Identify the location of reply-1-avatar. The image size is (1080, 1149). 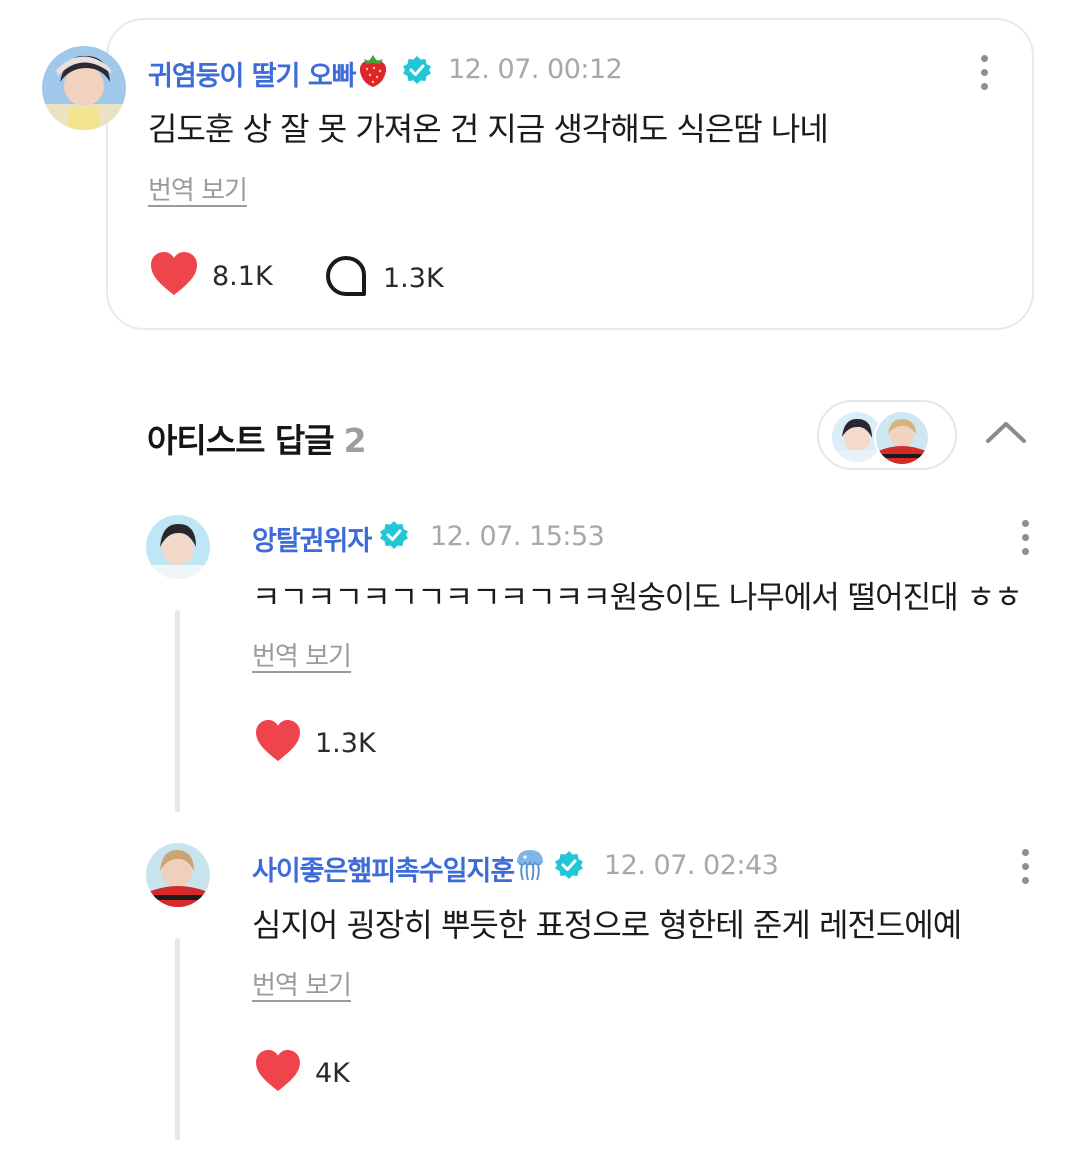
(178, 547).